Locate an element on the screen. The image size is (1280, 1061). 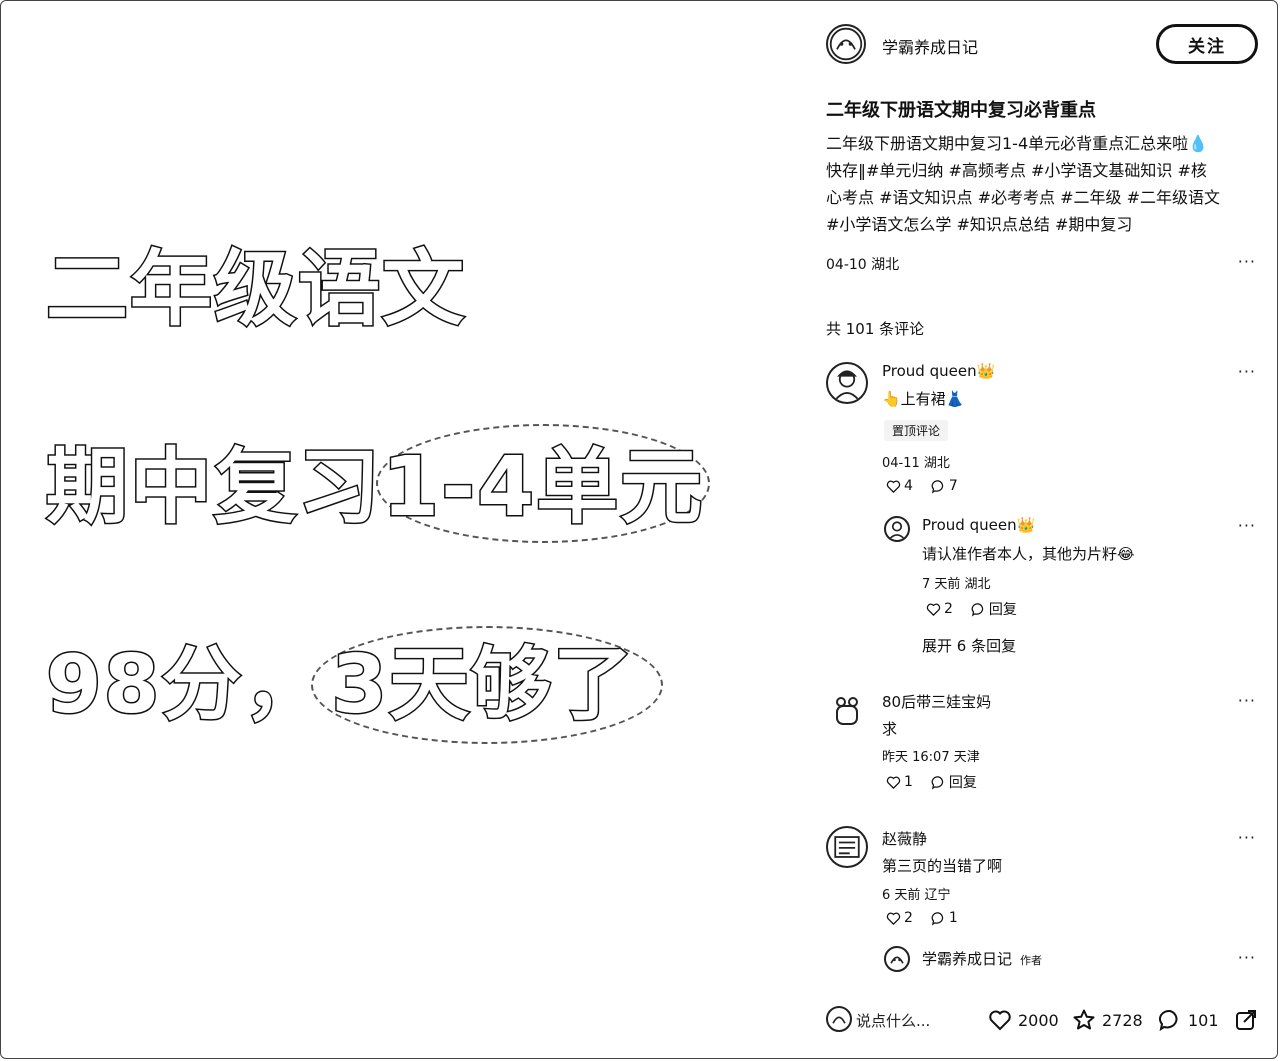
desc-line-2: 快存‖#单元归纳 #高频考点 #小学语文基础知识 #核 is located at coordinates (1044, 170).